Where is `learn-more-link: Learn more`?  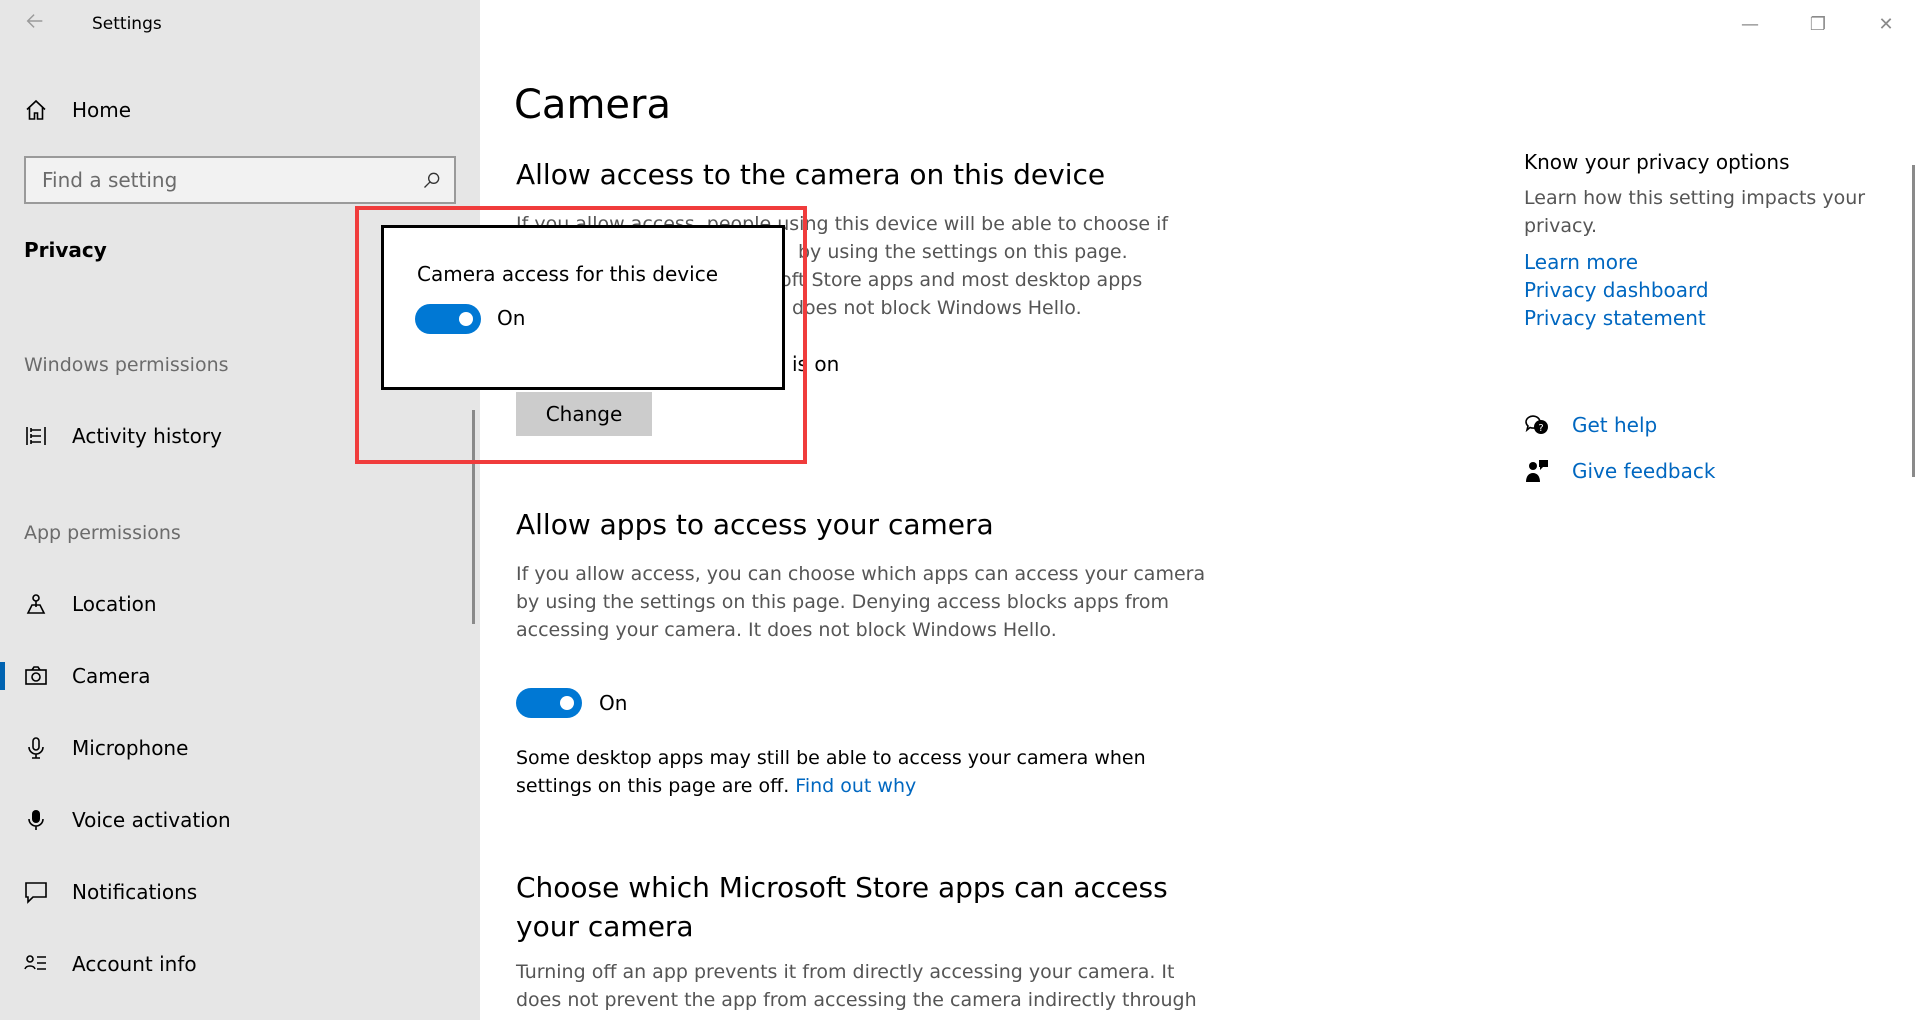
learn-more-link: Learn more is located at coordinates (1704, 262).